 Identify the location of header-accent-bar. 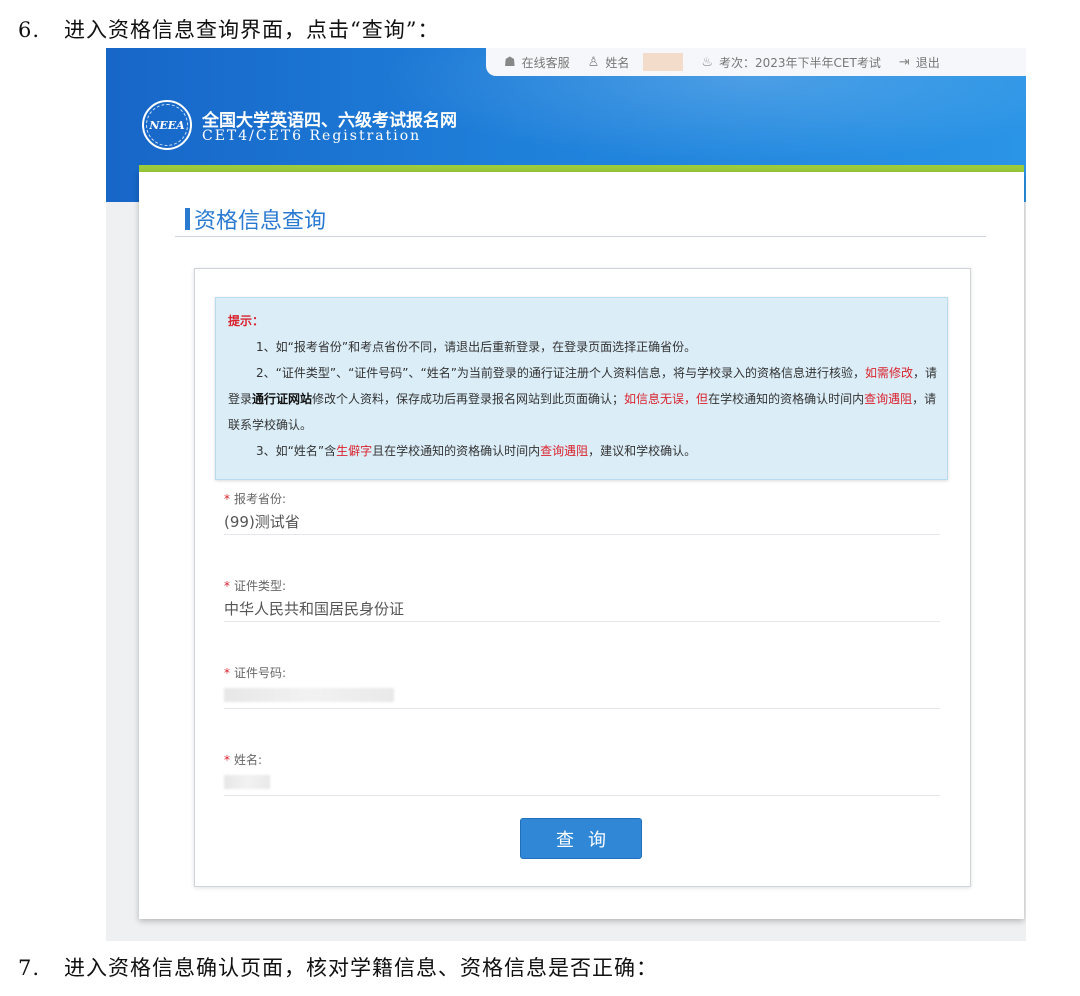
(581, 168).